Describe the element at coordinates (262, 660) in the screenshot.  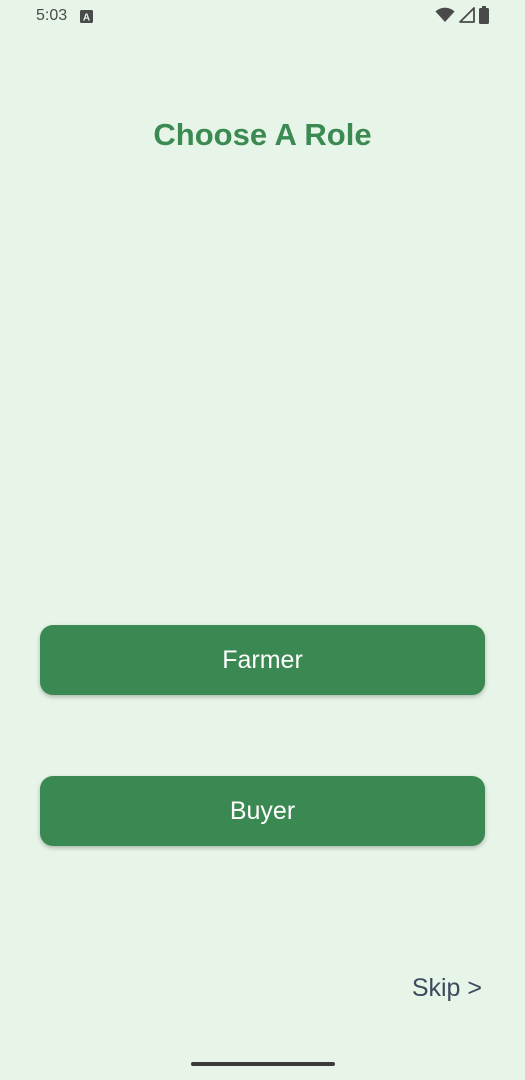
I see `farmer-button: Farmer` at that location.